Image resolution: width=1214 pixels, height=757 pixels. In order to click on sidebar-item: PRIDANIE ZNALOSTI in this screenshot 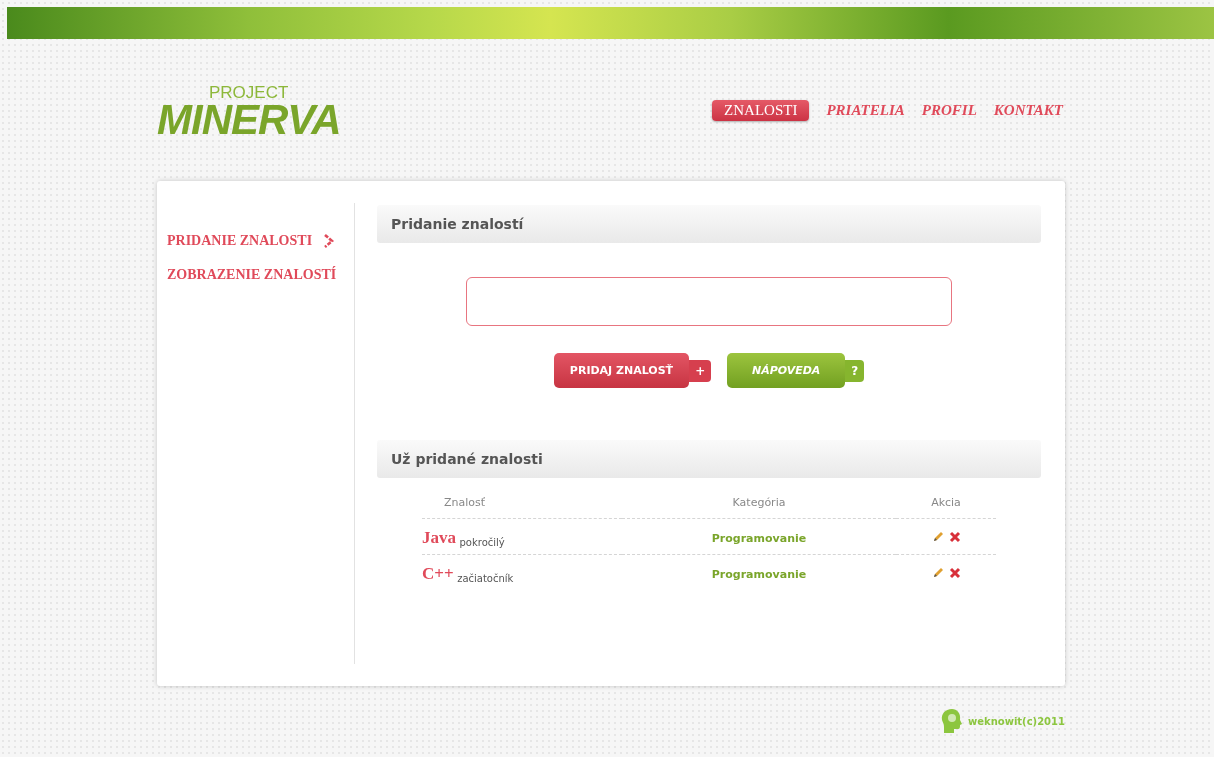, I will do `click(260, 241)`.